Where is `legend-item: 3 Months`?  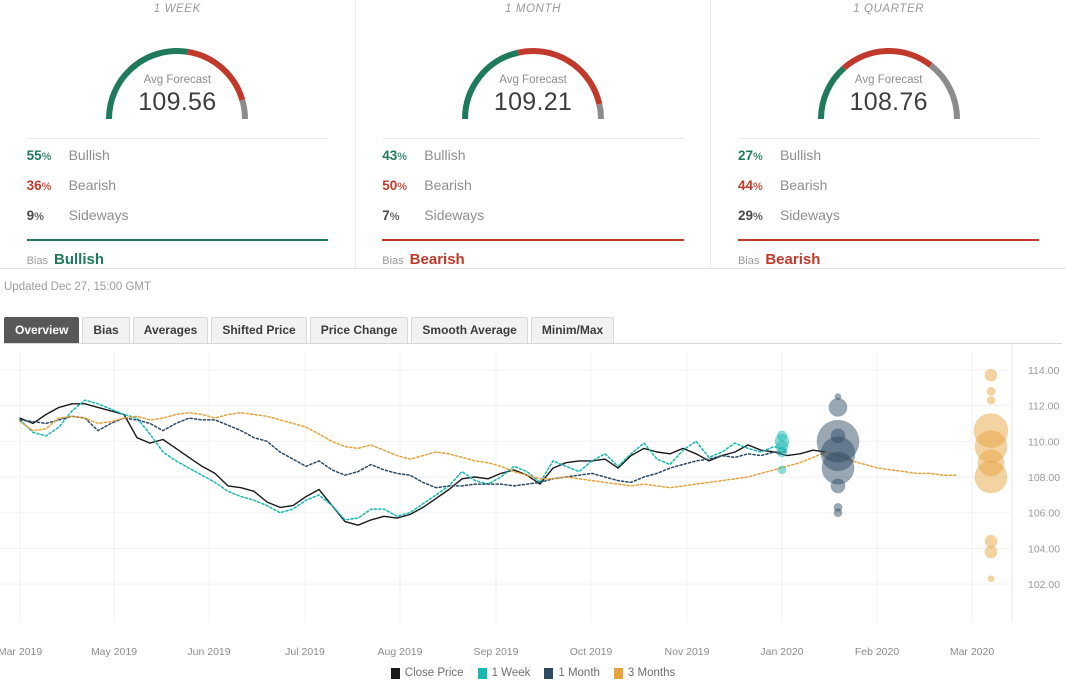
legend-item: 3 Months is located at coordinates (644, 673).